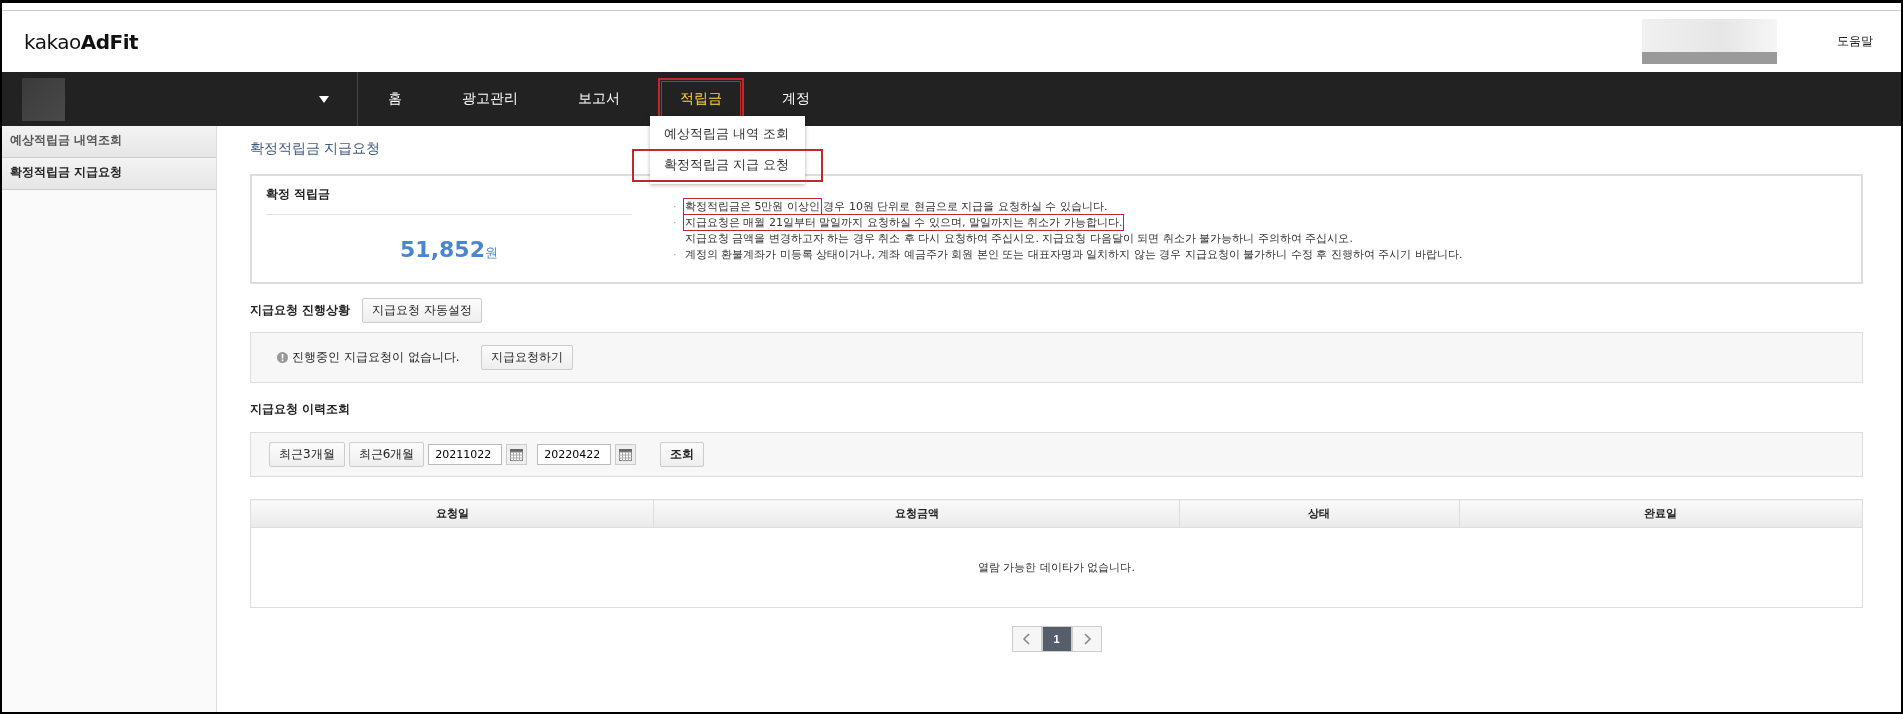 The image size is (1903, 714). I want to click on notice-text: 지급요청은 매월 21일부터 말일까지 요청하실 수 있으며, 말일까지는 취소가 가능합니다., so click(904, 223).